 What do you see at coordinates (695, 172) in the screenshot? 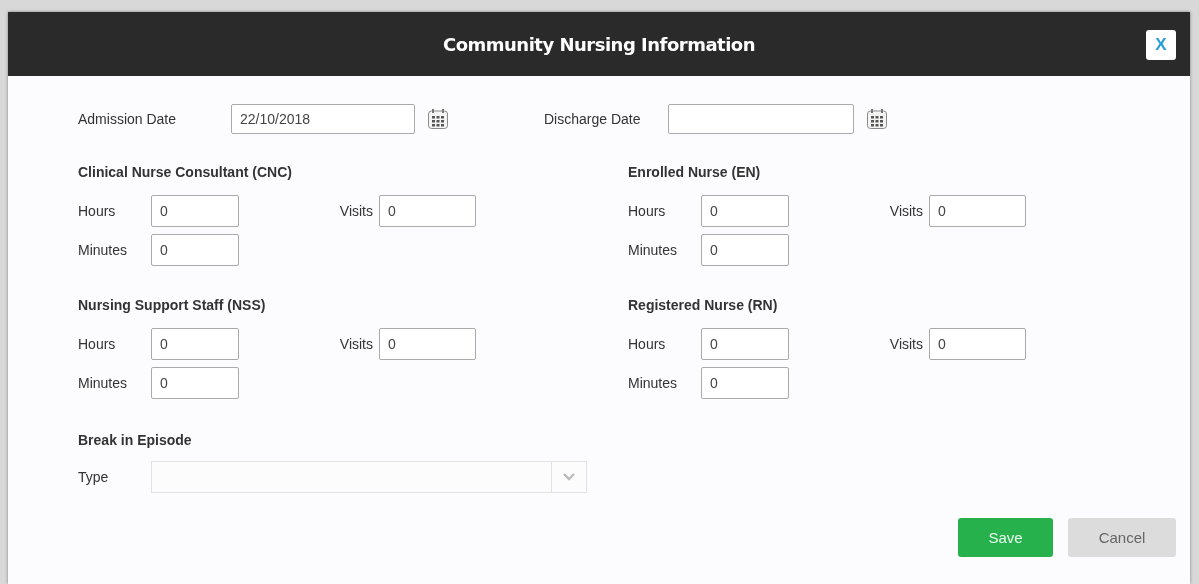
I see `section-title: Enrolled Nurse (EN)` at bounding box center [695, 172].